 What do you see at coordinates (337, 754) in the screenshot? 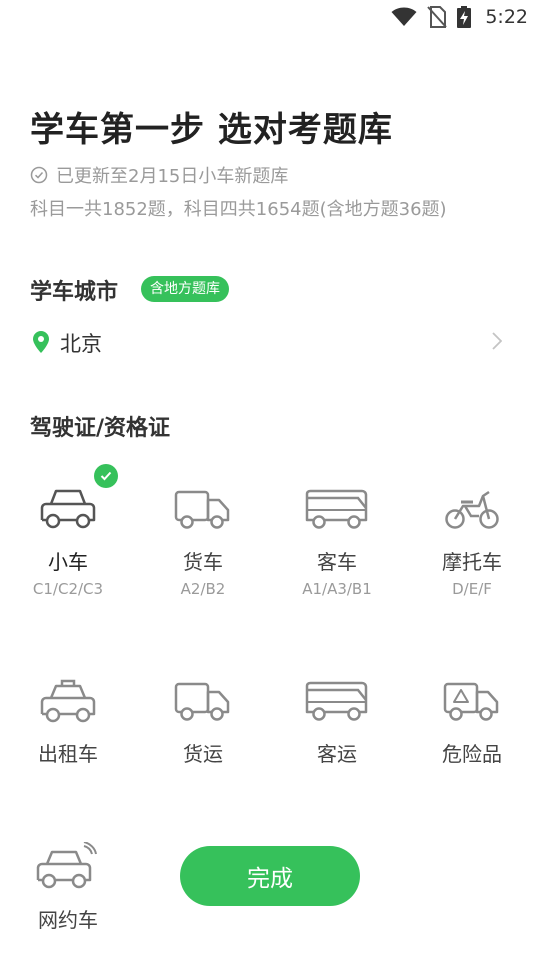
I see `vehicle-name: 客运` at bounding box center [337, 754].